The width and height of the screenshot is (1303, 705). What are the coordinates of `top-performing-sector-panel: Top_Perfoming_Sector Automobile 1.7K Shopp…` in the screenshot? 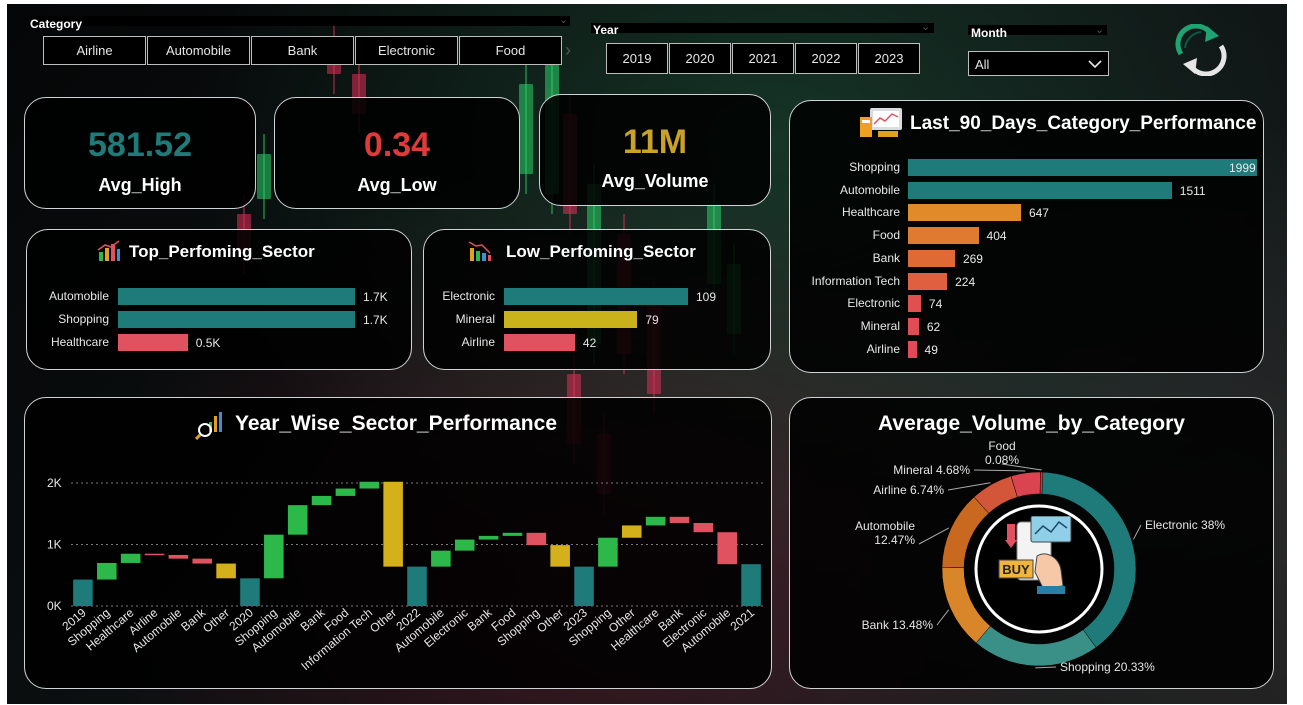 It's located at (219, 299).